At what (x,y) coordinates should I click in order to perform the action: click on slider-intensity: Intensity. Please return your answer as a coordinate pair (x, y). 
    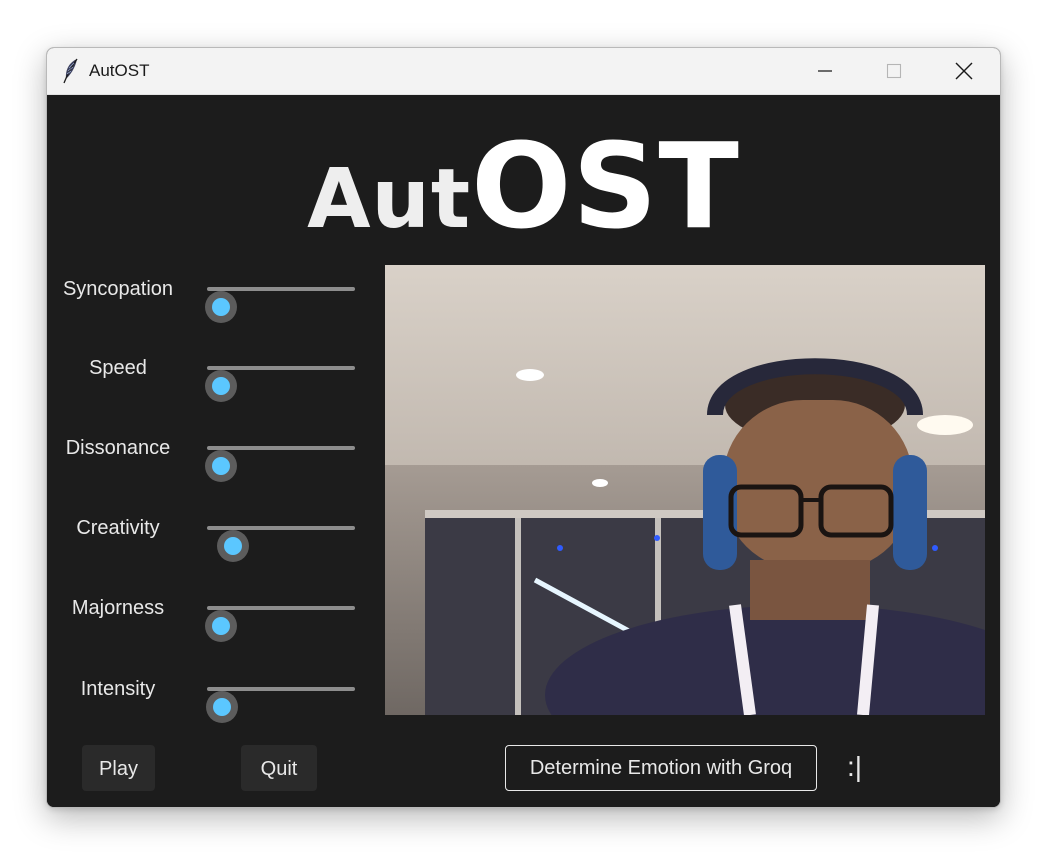
    Looking at the image, I should click on (207, 696).